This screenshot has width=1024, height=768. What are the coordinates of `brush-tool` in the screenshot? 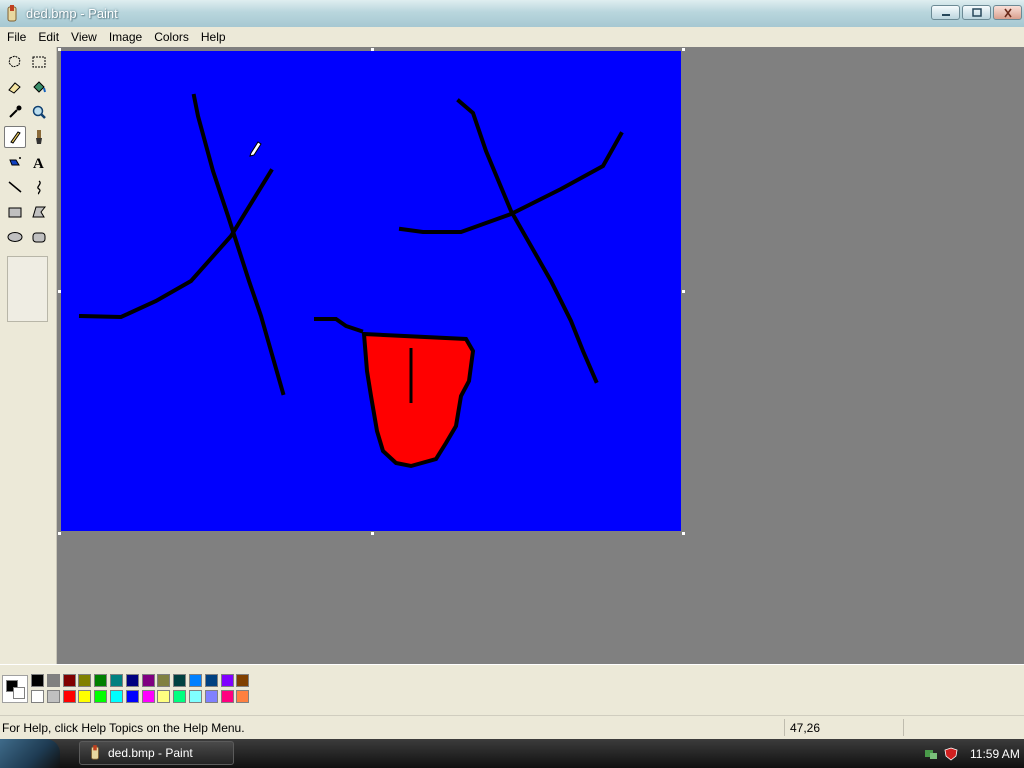 It's located at (39, 137).